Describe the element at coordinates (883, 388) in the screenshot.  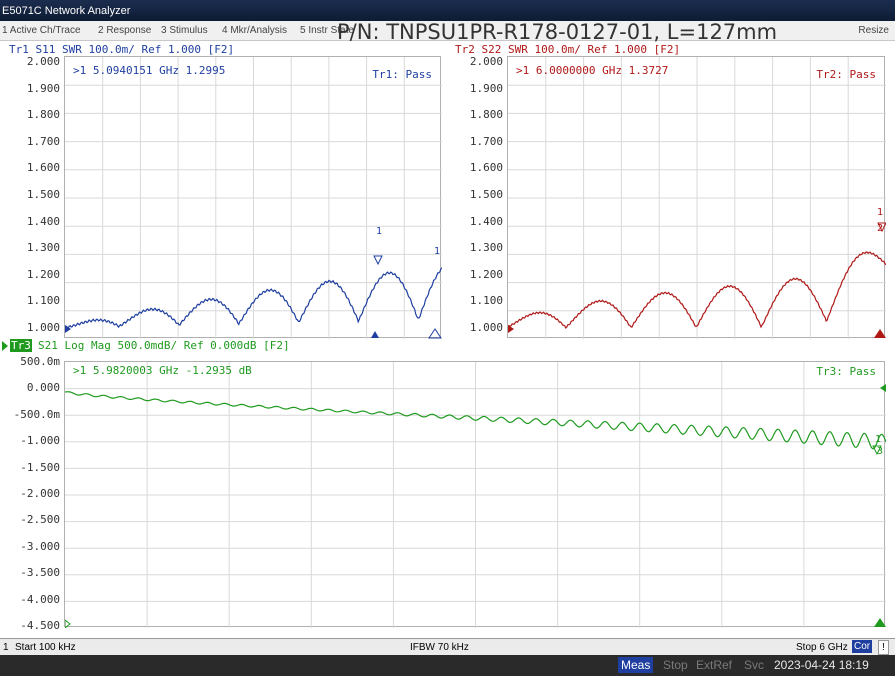
I see `reference-marker-icon` at that location.